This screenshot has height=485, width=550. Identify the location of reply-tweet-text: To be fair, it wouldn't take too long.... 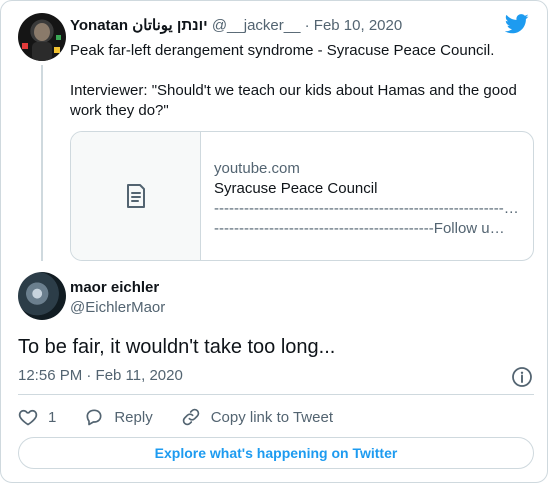
(177, 347).